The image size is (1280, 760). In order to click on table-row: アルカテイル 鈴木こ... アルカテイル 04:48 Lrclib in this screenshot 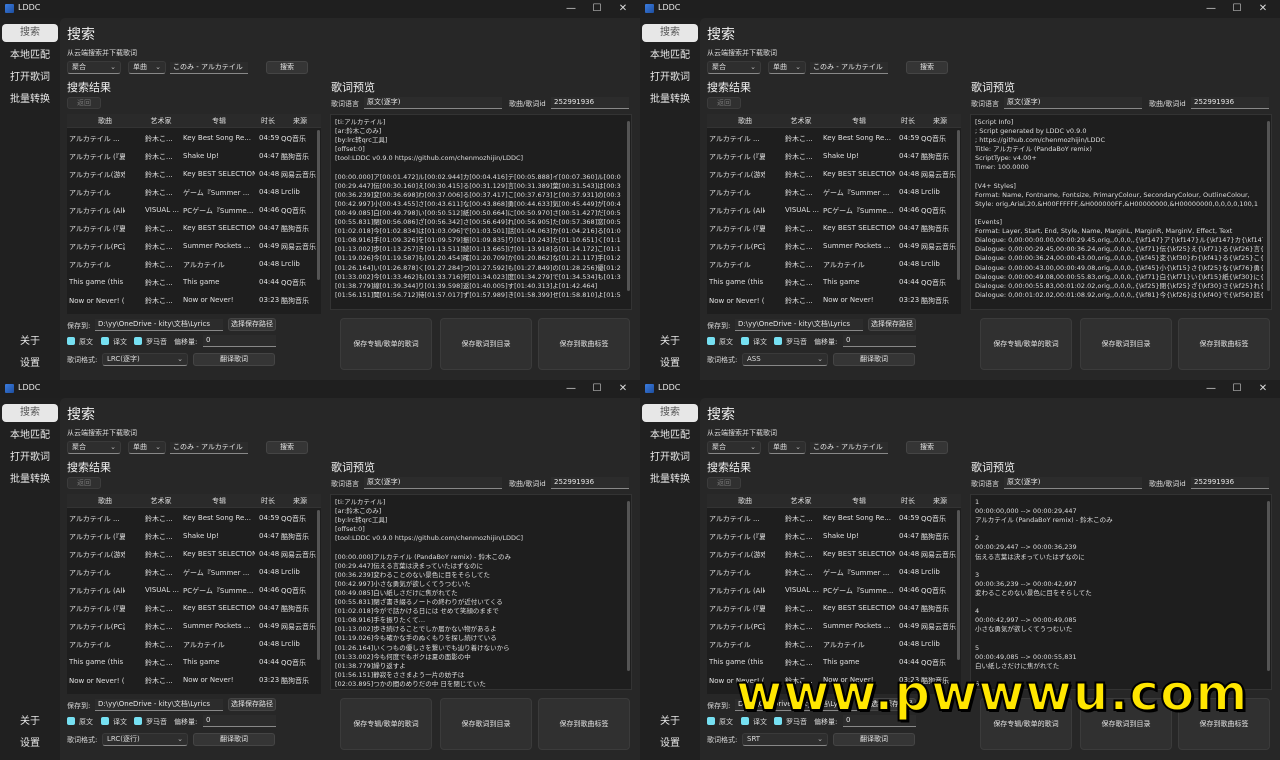, I will do `click(194, 645)`.